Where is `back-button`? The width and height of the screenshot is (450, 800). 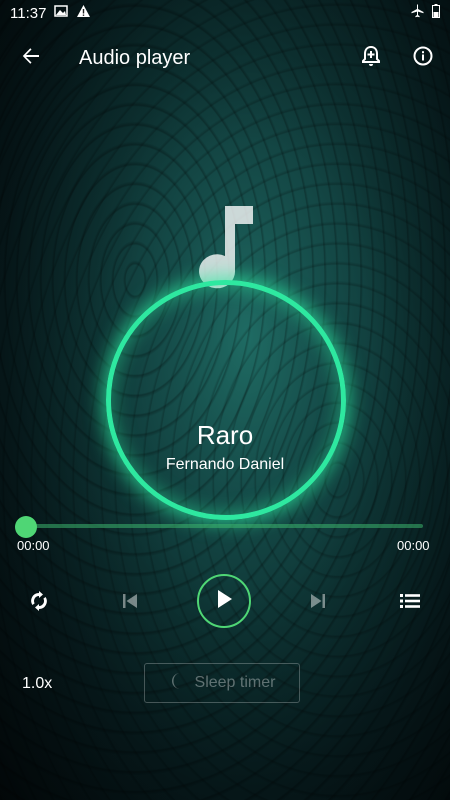
back-button is located at coordinates (31, 58).